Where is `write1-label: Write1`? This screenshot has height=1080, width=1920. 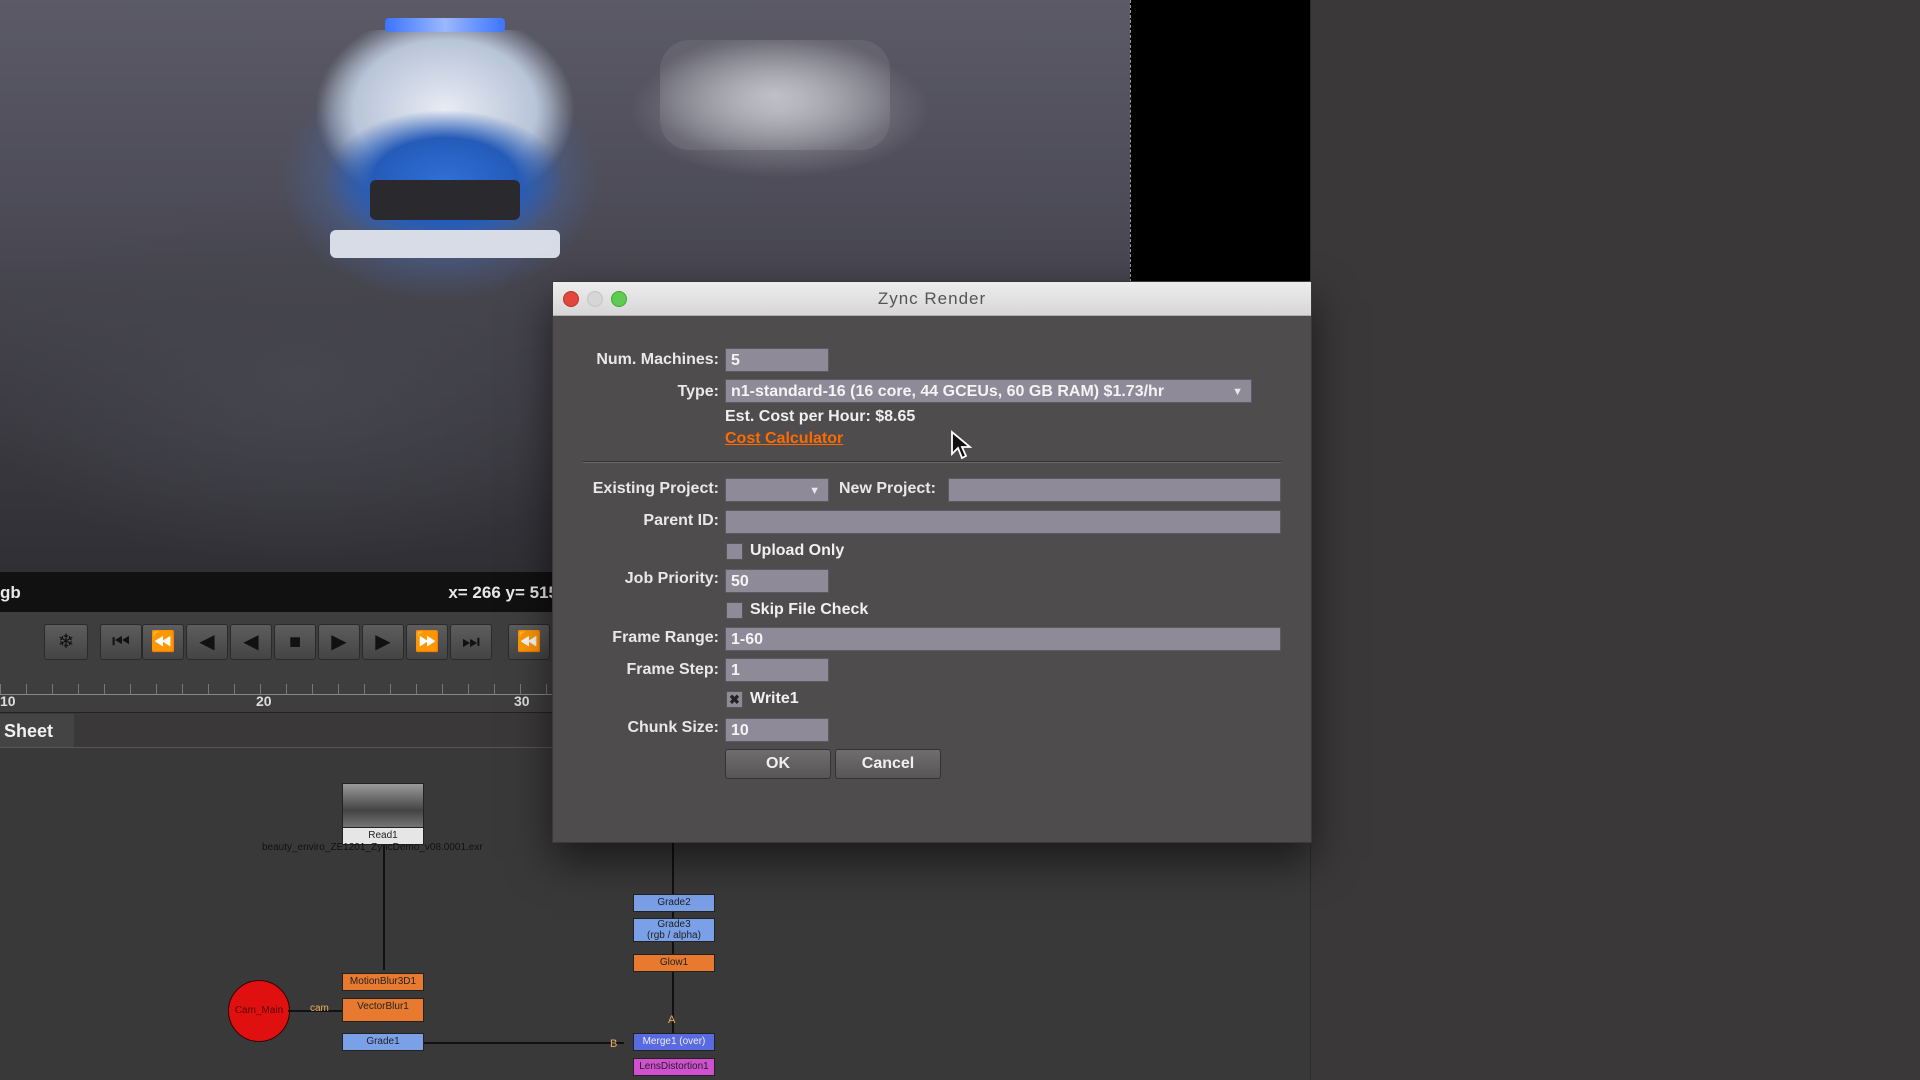 write1-label: Write1 is located at coordinates (774, 698).